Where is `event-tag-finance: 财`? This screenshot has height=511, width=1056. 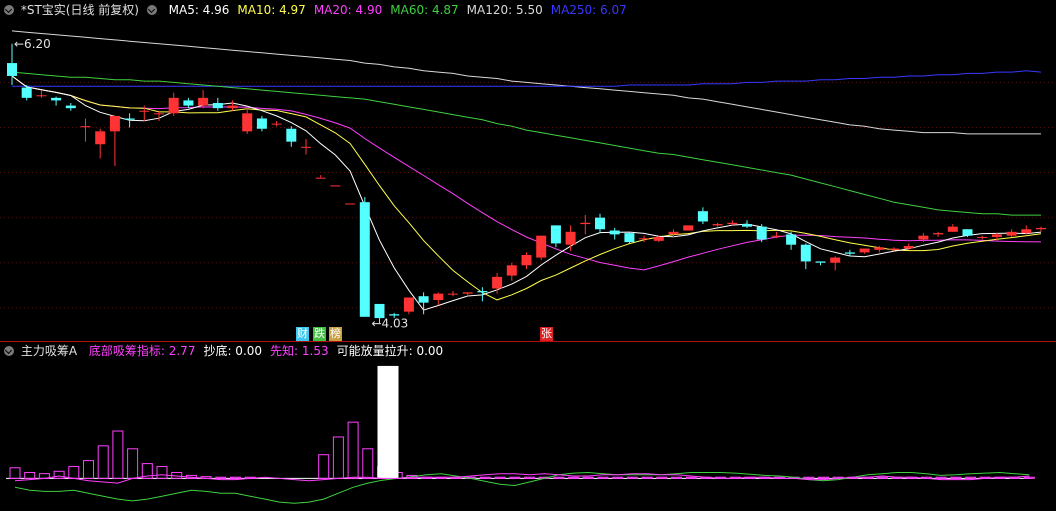
event-tag-finance: 财 is located at coordinates (302, 334).